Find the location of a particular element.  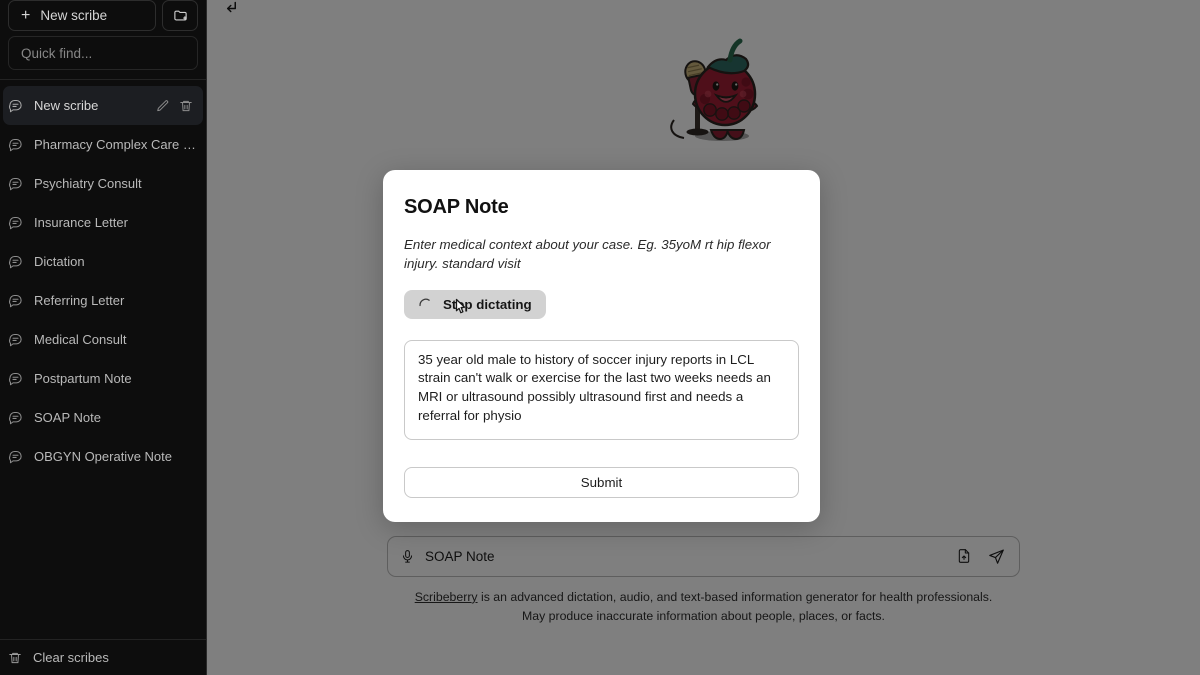

loading-spinner-icon is located at coordinates (425, 304).